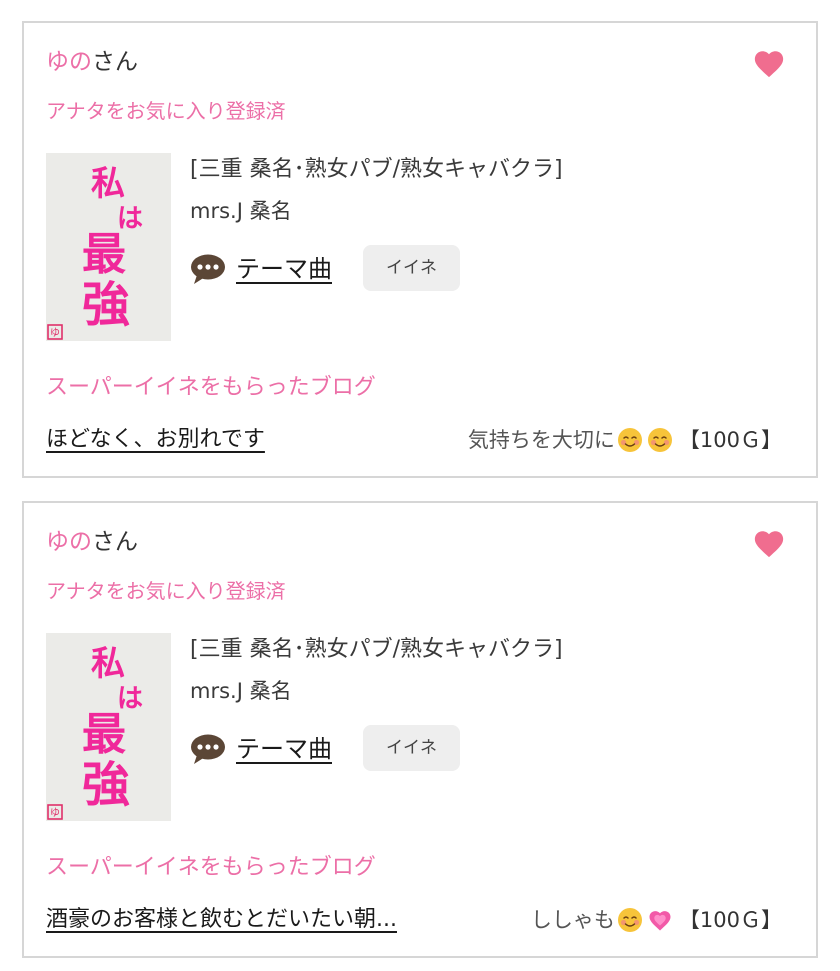 The image size is (840, 971). I want to click on super-like-comment: ししゃも 【100Ｇ】, so click(656, 920).